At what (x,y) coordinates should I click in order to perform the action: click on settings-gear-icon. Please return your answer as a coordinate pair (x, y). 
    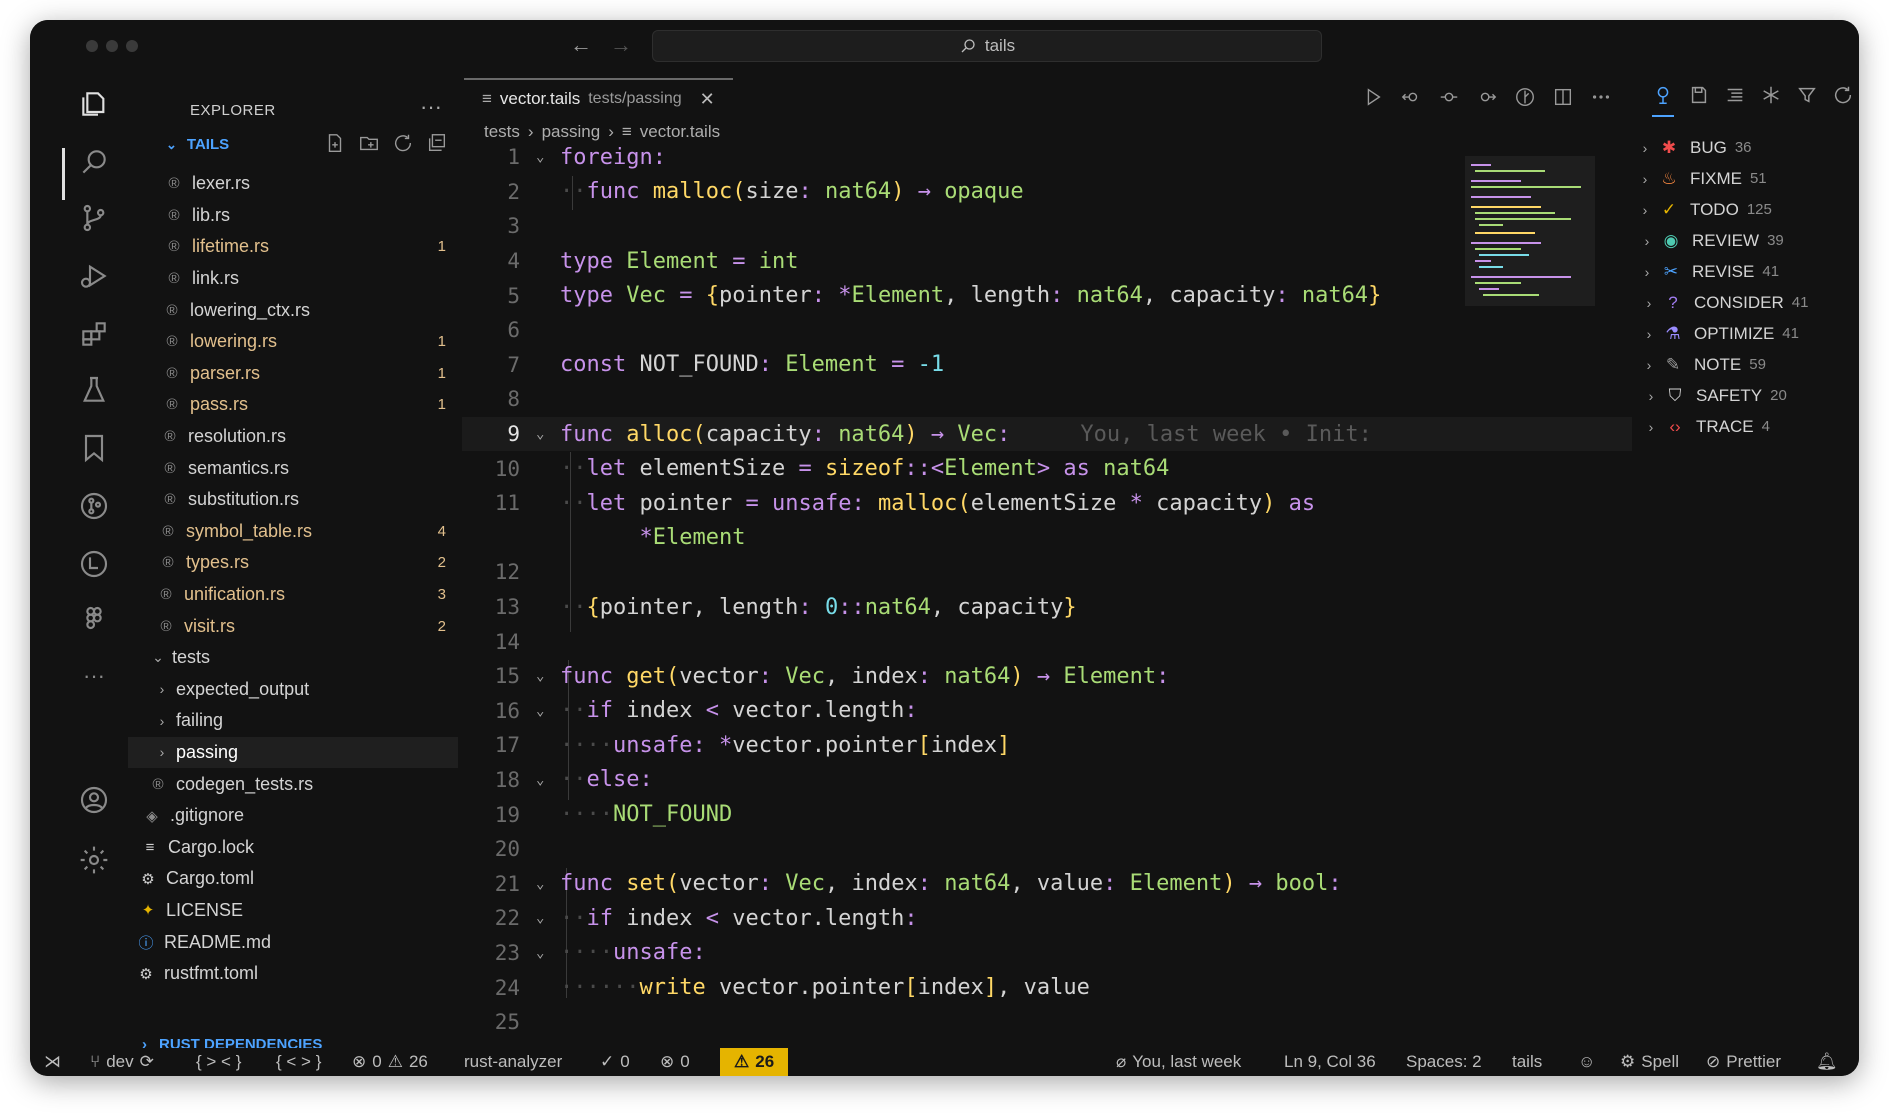
    Looking at the image, I should click on (94, 860).